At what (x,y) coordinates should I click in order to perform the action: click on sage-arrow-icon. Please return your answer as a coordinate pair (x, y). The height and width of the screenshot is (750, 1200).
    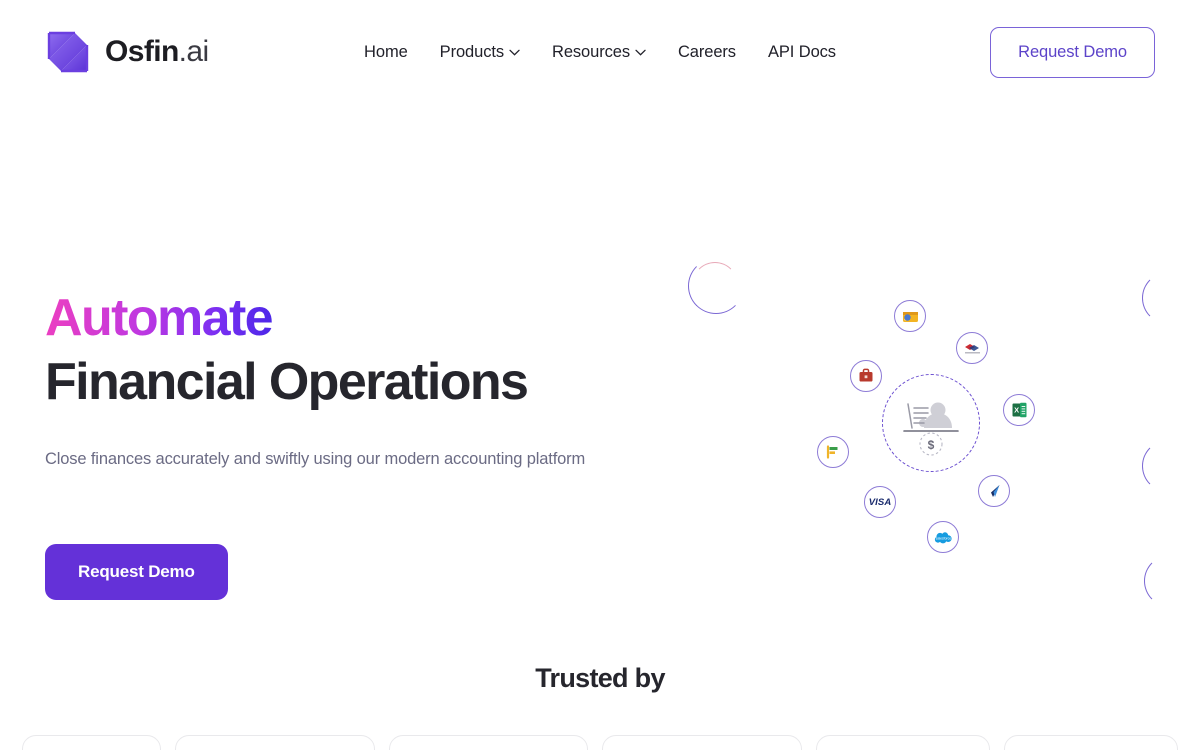
    Looking at the image, I should click on (994, 490).